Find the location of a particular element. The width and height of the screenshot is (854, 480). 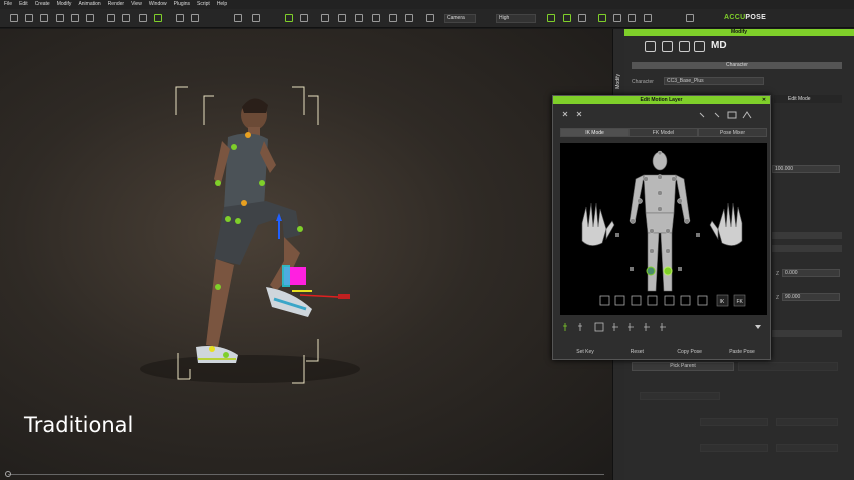

value-field-top: 100.000 is located at coordinates (806, 169).